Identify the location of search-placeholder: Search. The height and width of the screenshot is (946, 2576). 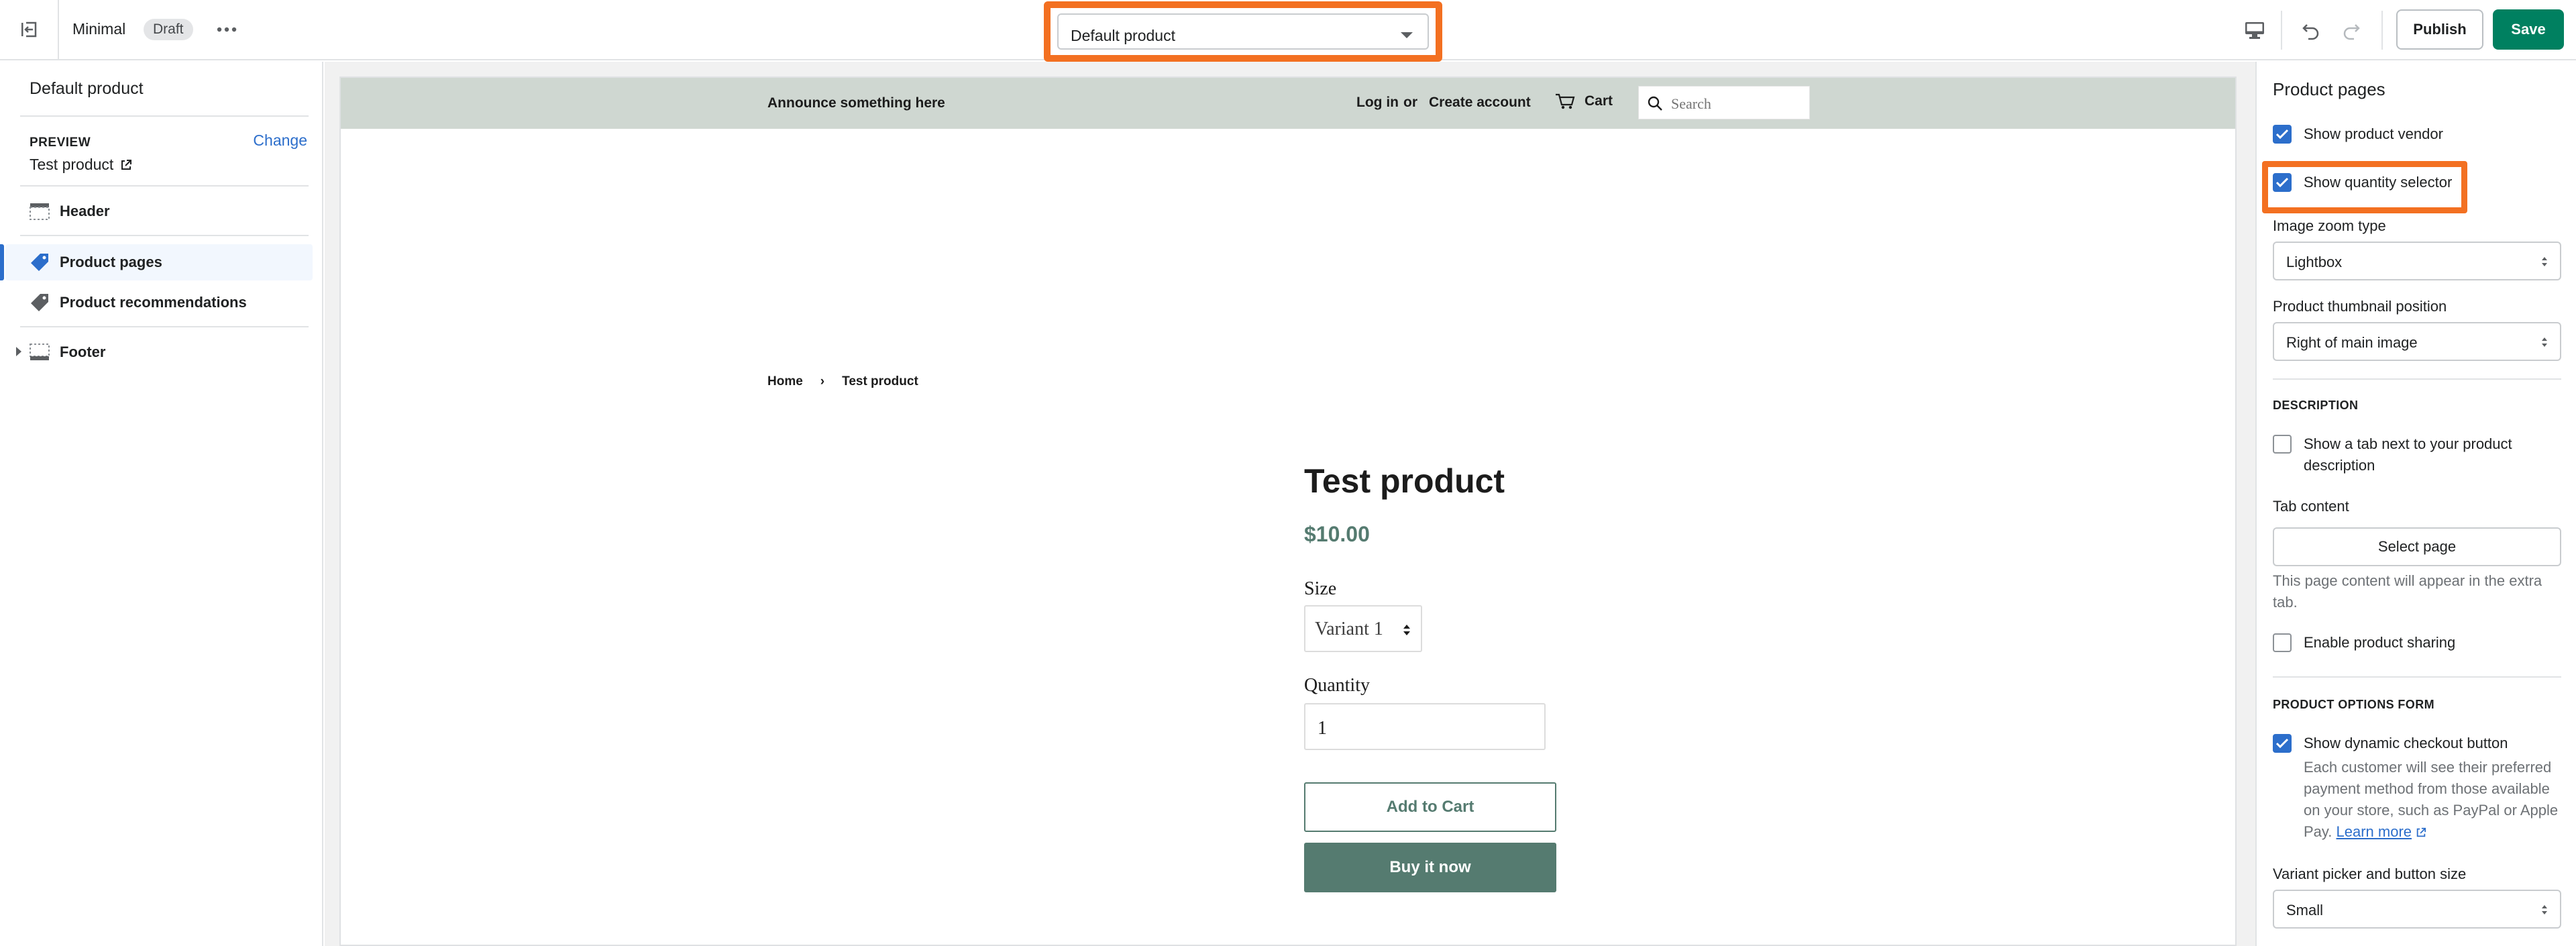
(1691, 103).